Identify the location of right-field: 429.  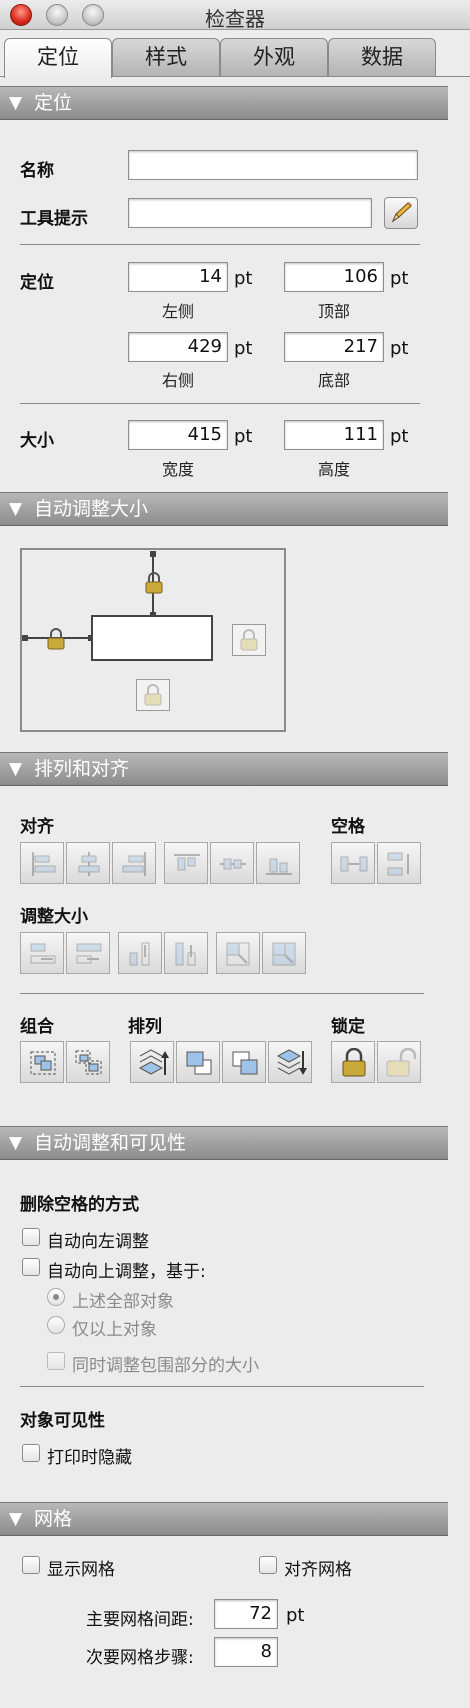
(178, 347).